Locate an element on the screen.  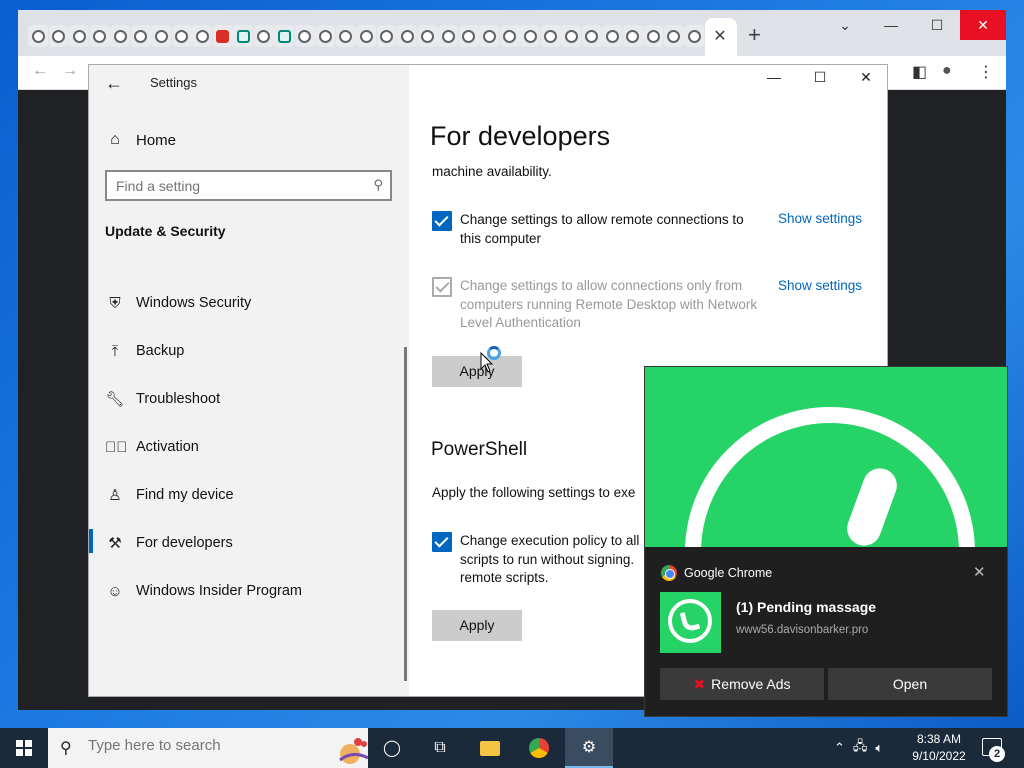
close-button: ✕ is located at coordinates (866, 77).